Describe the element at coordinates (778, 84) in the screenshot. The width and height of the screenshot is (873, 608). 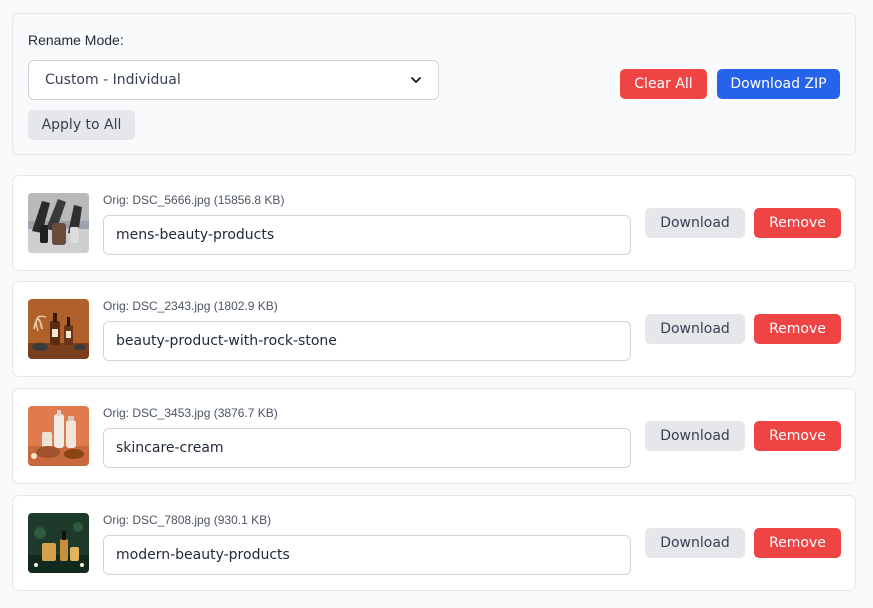
I see `download-zip-button: Download ZIP` at that location.